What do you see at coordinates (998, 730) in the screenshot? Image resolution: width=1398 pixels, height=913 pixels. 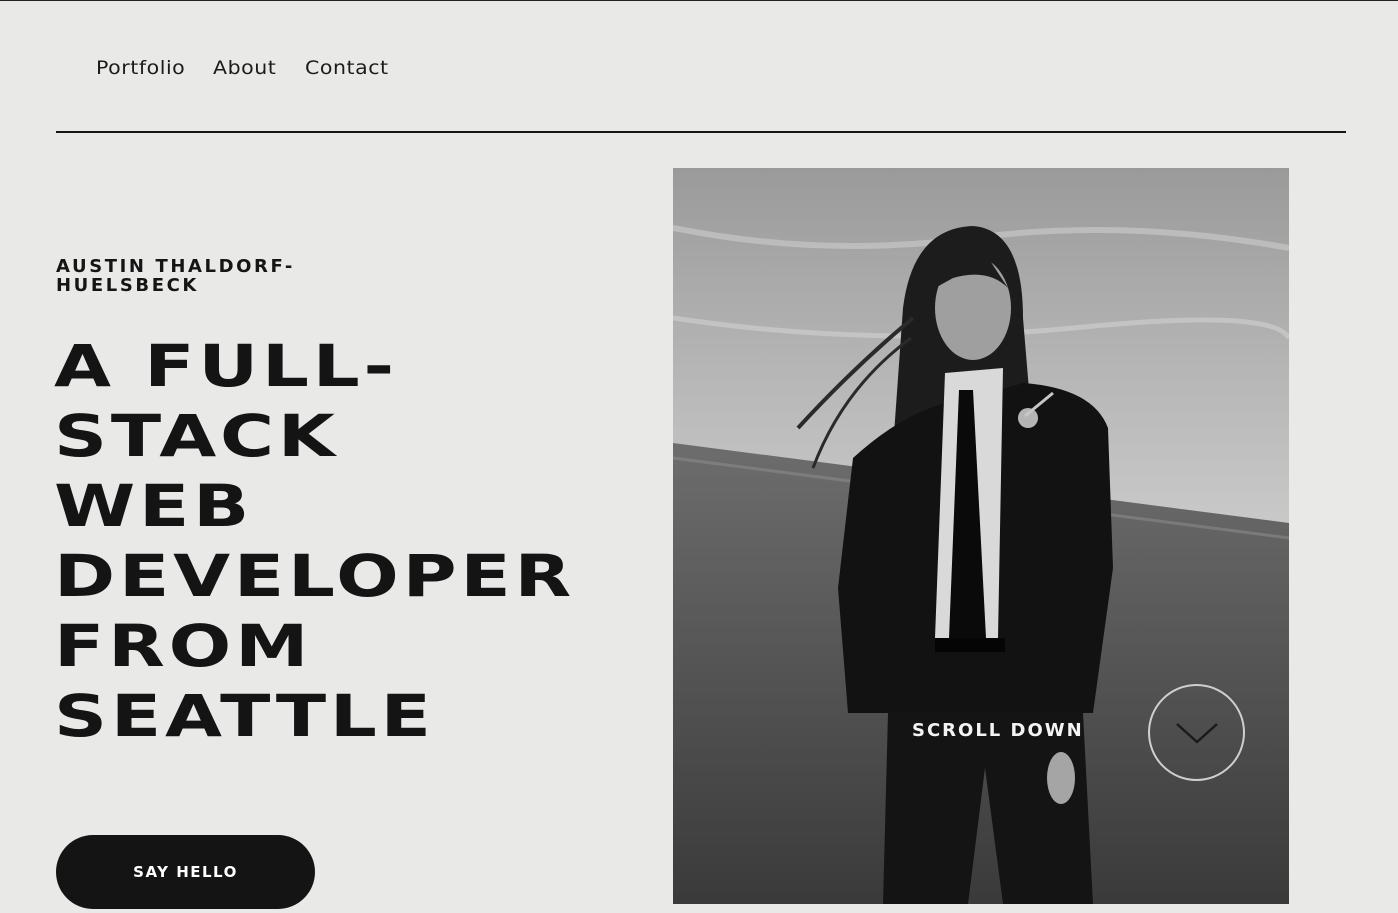 I see `scroll-down-label: SCROLL DOWN` at bounding box center [998, 730].